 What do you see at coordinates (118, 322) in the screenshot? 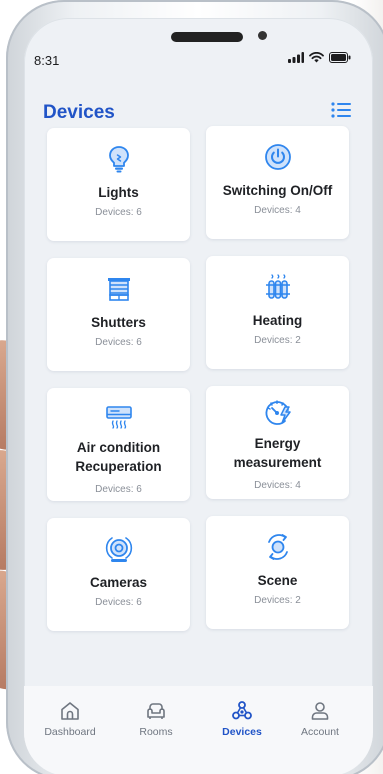
I see `card-title: Shutters` at bounding box center [118, 322].